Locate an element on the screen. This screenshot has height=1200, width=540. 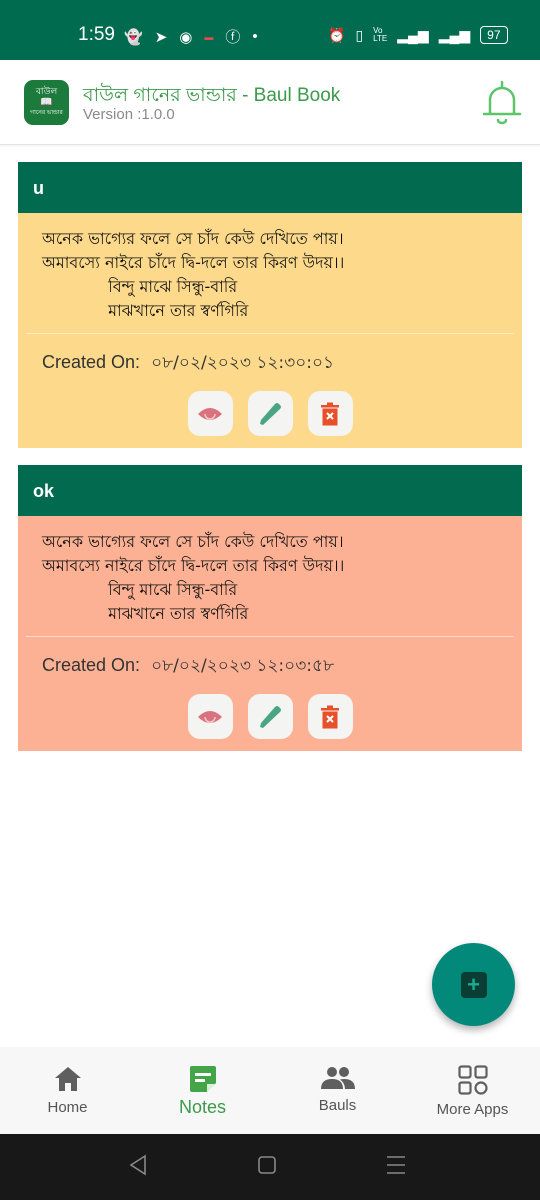
book-icon: 📖 is located at coordinates (46, 102).